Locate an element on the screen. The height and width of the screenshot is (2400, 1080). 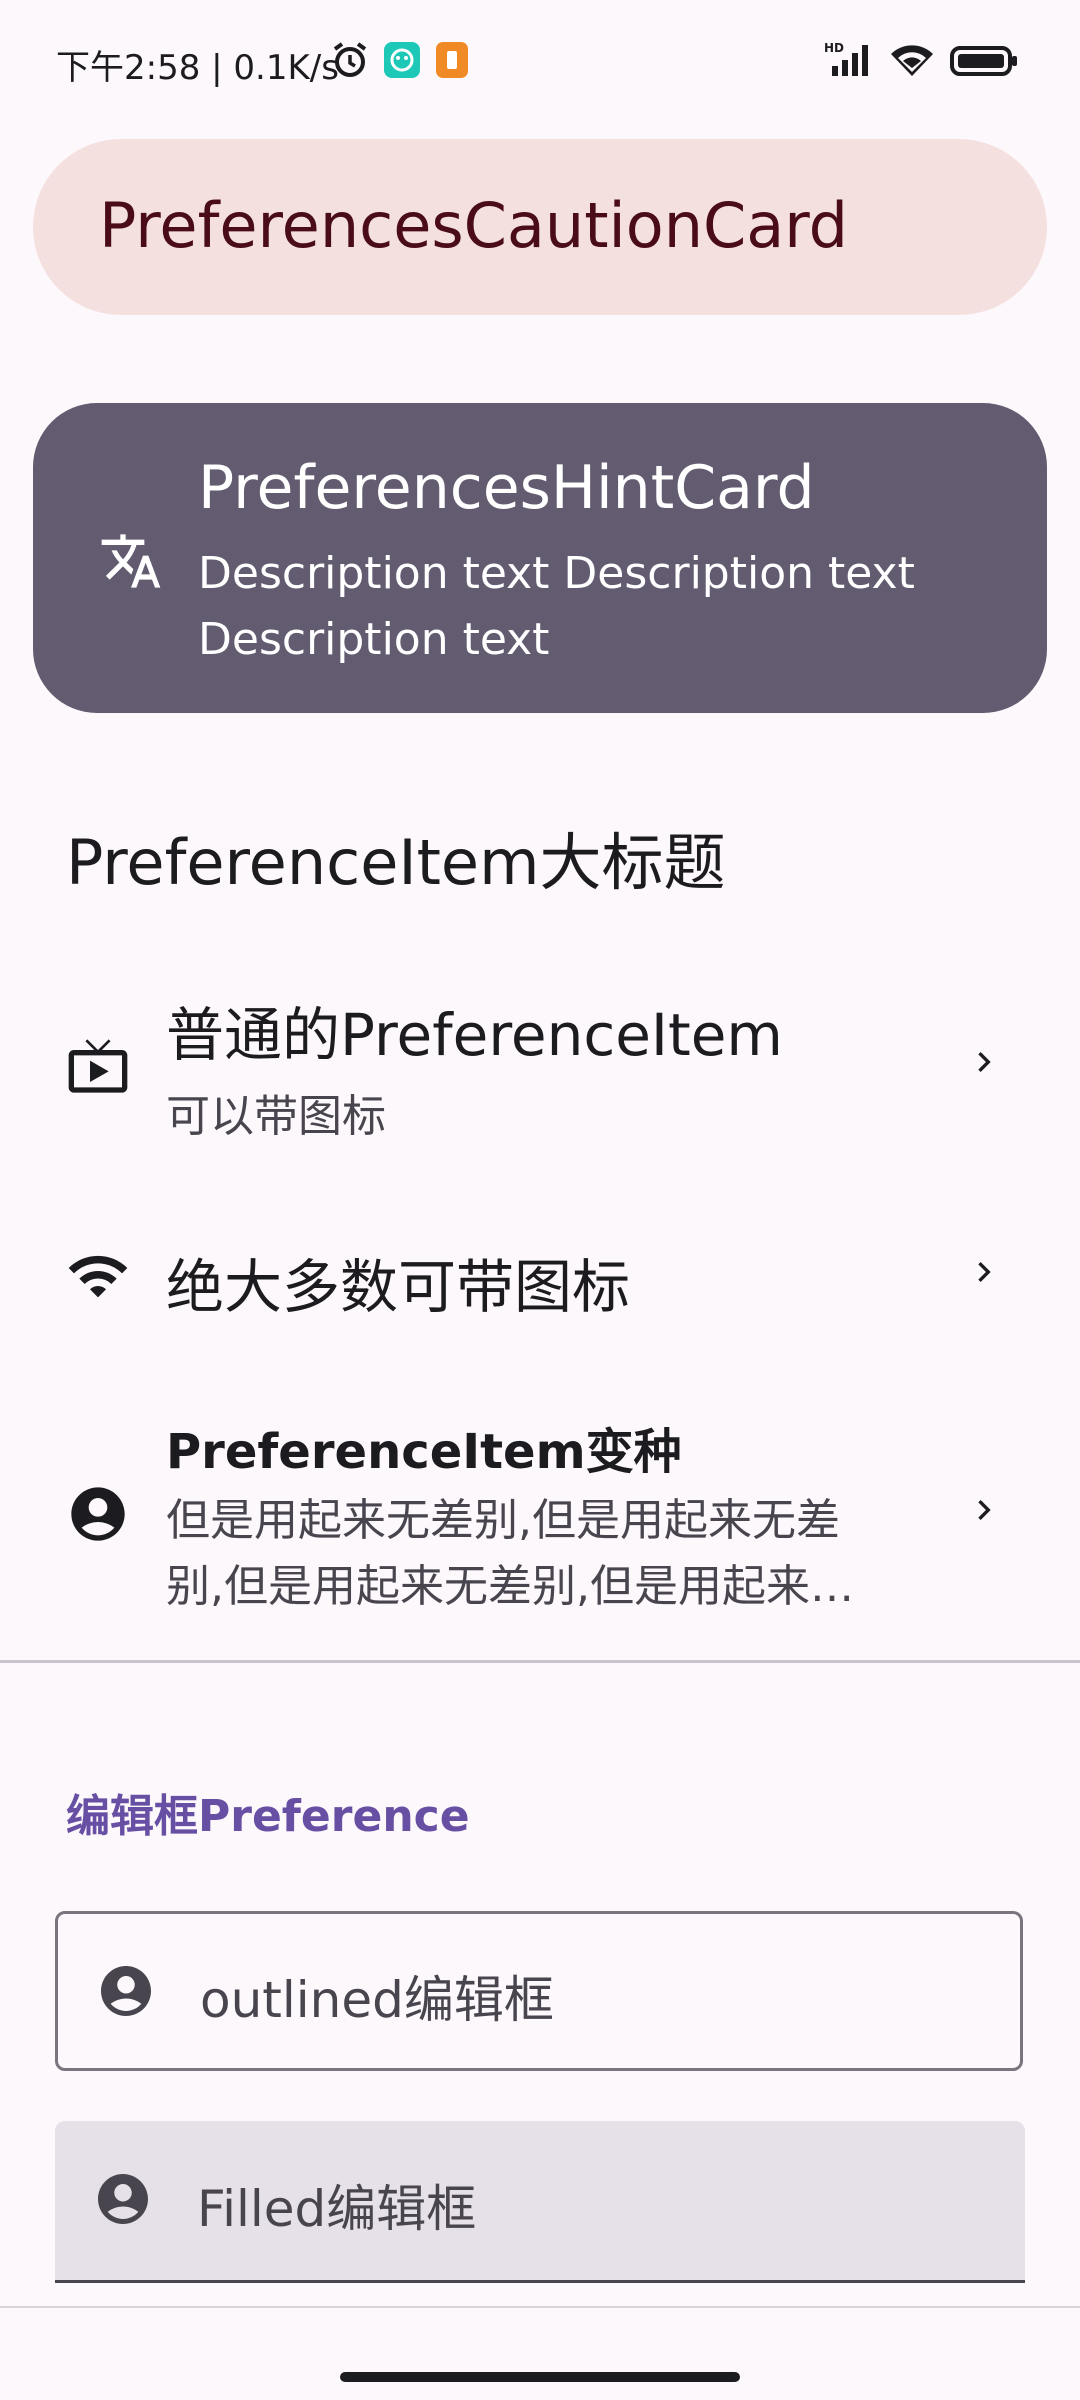
status-time: 下午2:58 | 0.1K/s is located at coordinates (197, 68).